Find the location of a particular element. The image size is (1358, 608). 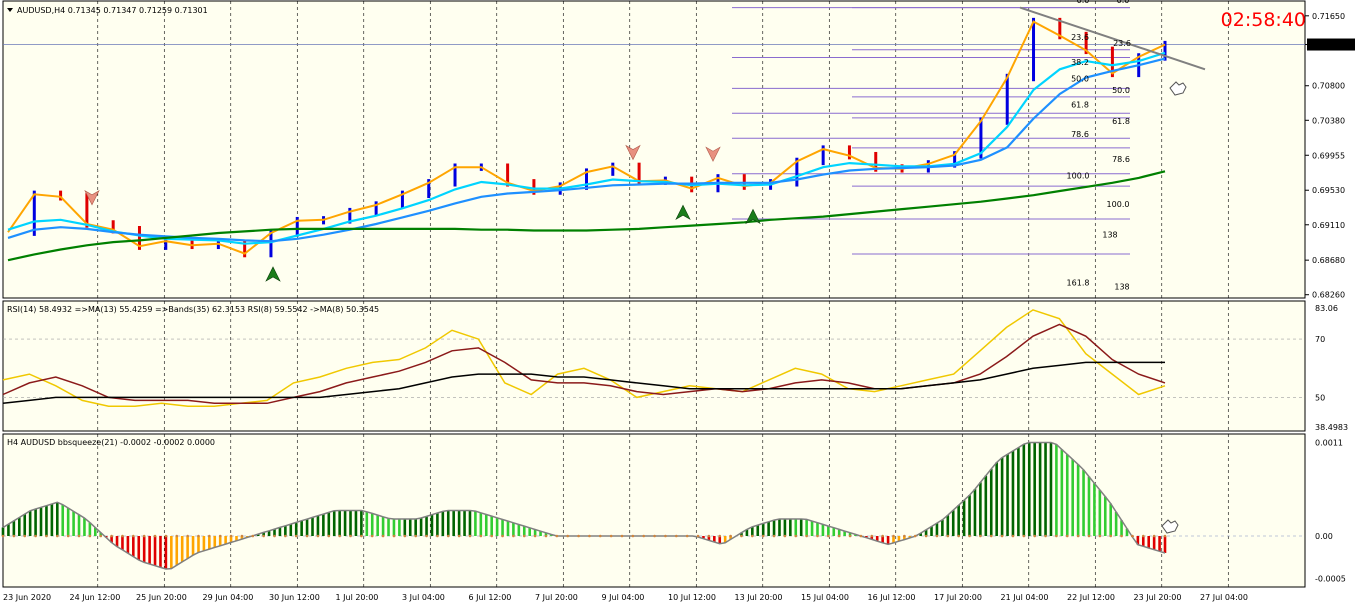

fib-level-label: 50.0 is located at coordinates (1080, 78).